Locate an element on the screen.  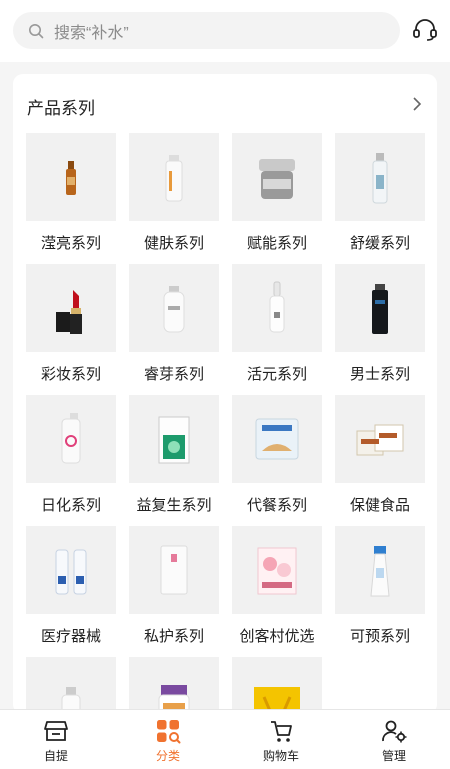
category-item: 日化系列 is located at coordinates (71, 455).